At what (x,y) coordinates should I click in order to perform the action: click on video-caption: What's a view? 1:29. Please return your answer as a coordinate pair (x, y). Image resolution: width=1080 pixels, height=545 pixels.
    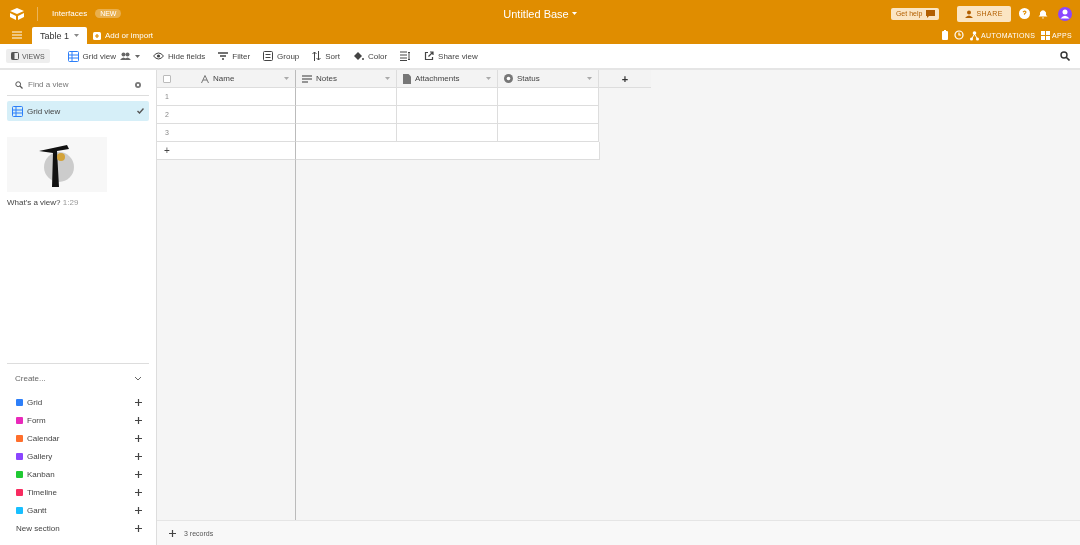
    Looking at the image, I should click on (43, 202).